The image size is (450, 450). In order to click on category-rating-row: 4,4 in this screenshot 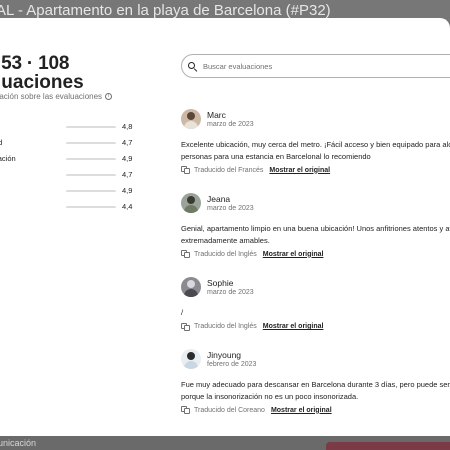, I will do `click(70, 207)`.